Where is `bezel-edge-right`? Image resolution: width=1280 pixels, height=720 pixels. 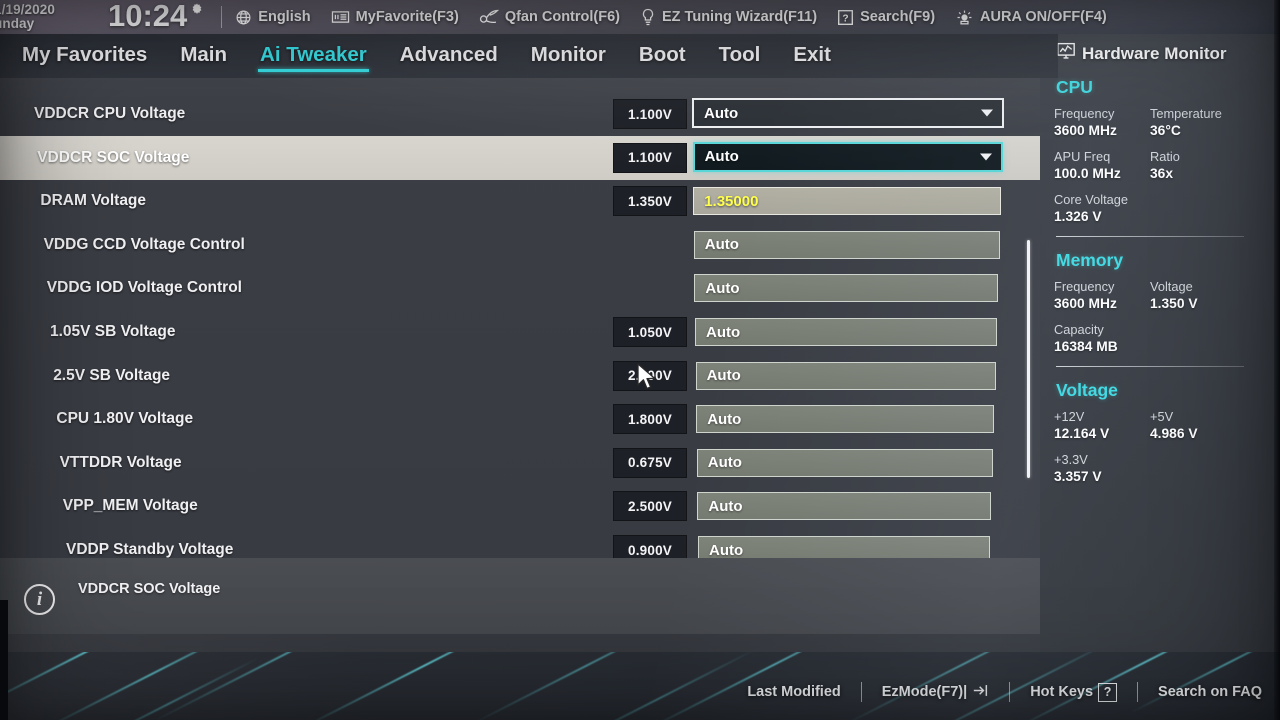 bezel-edge-right is located at coordinates (1277, 360).